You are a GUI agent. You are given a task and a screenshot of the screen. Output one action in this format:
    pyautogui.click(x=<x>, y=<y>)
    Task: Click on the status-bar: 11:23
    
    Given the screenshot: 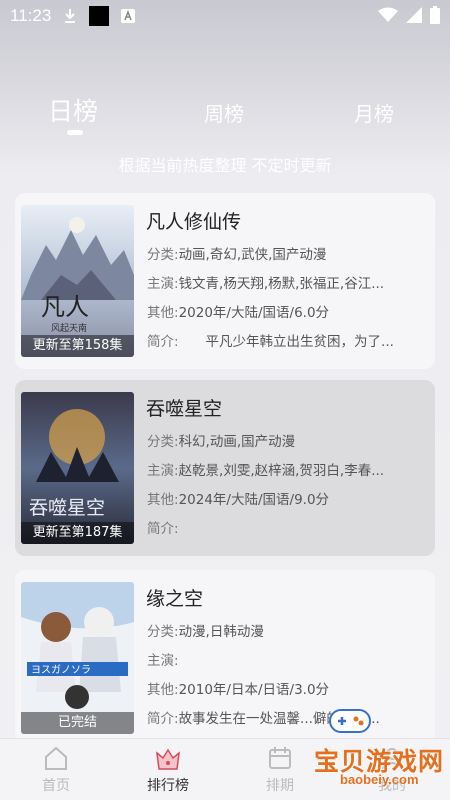 What is the action you would take?
    pyautogui.click(x=225, y=16)
    